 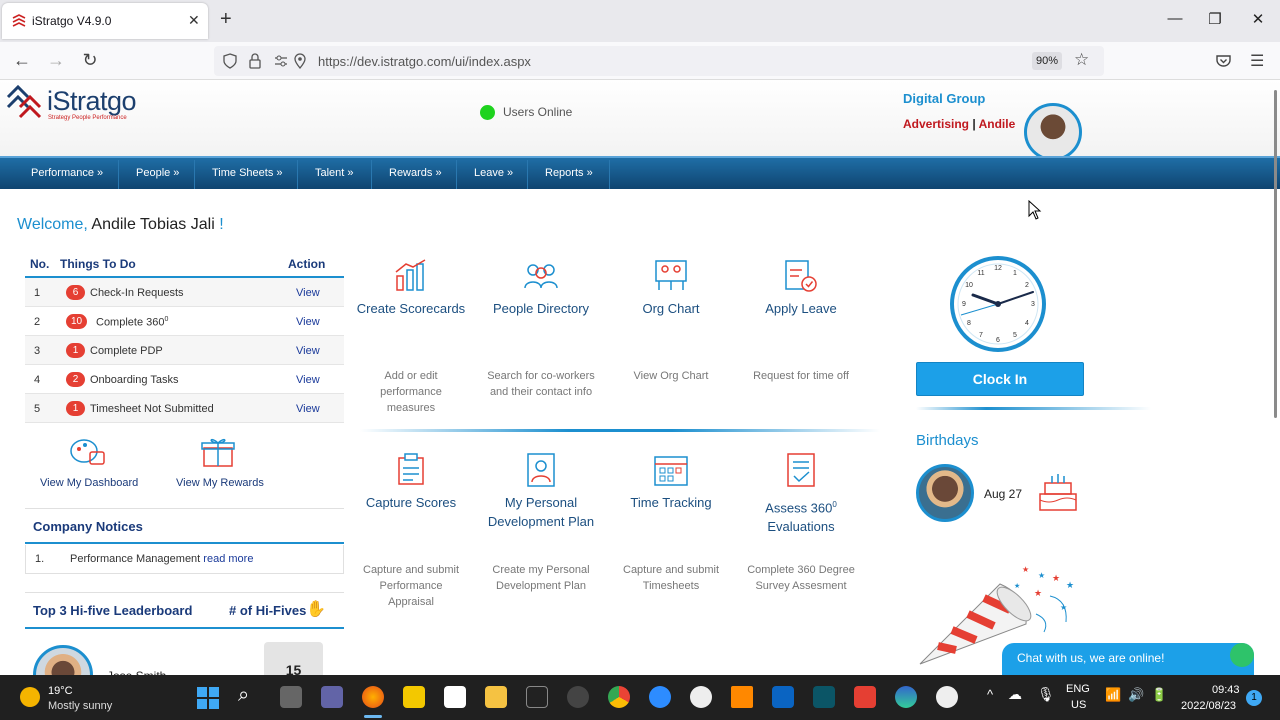 I want to click on menu-reports: Reports », so click(x=569, y=173).